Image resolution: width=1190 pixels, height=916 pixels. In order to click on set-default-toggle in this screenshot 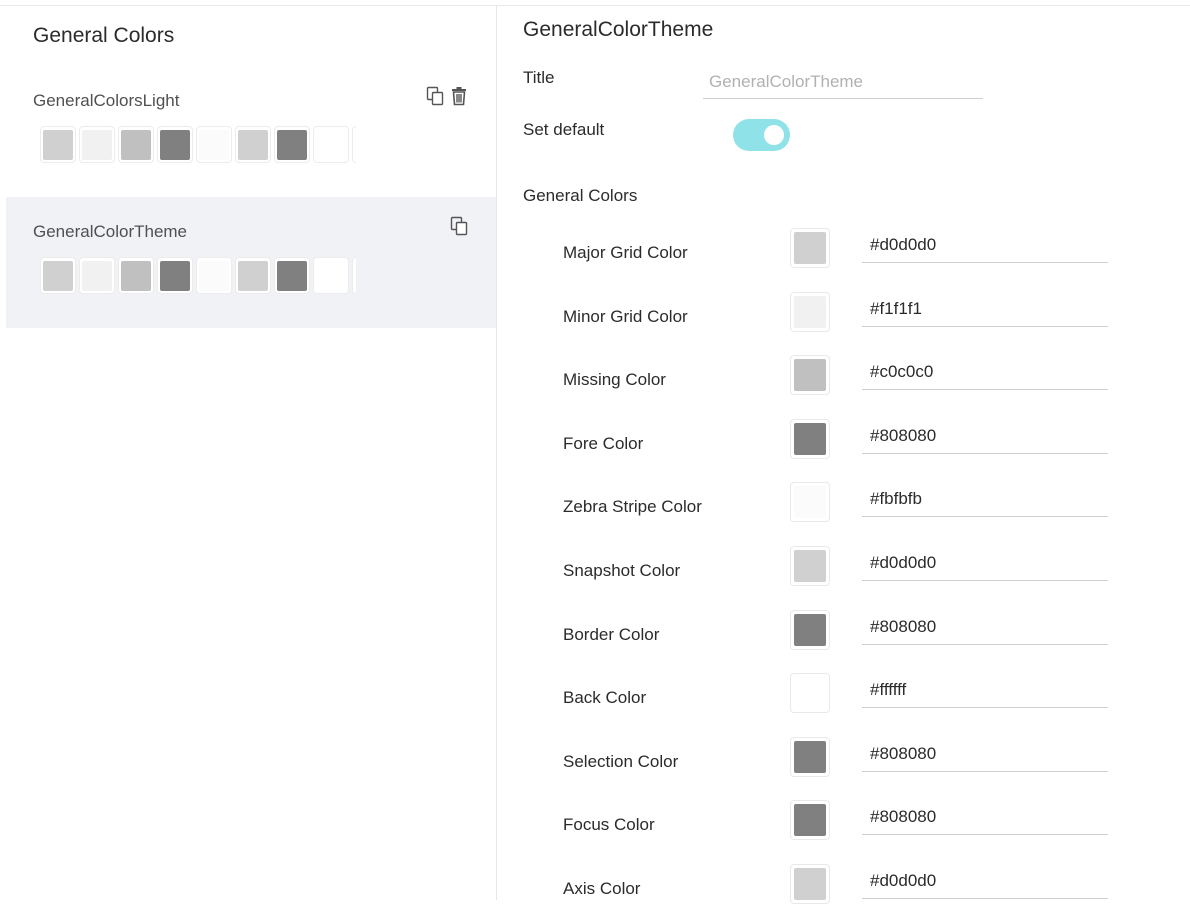, I will do `click(761, 135)`.